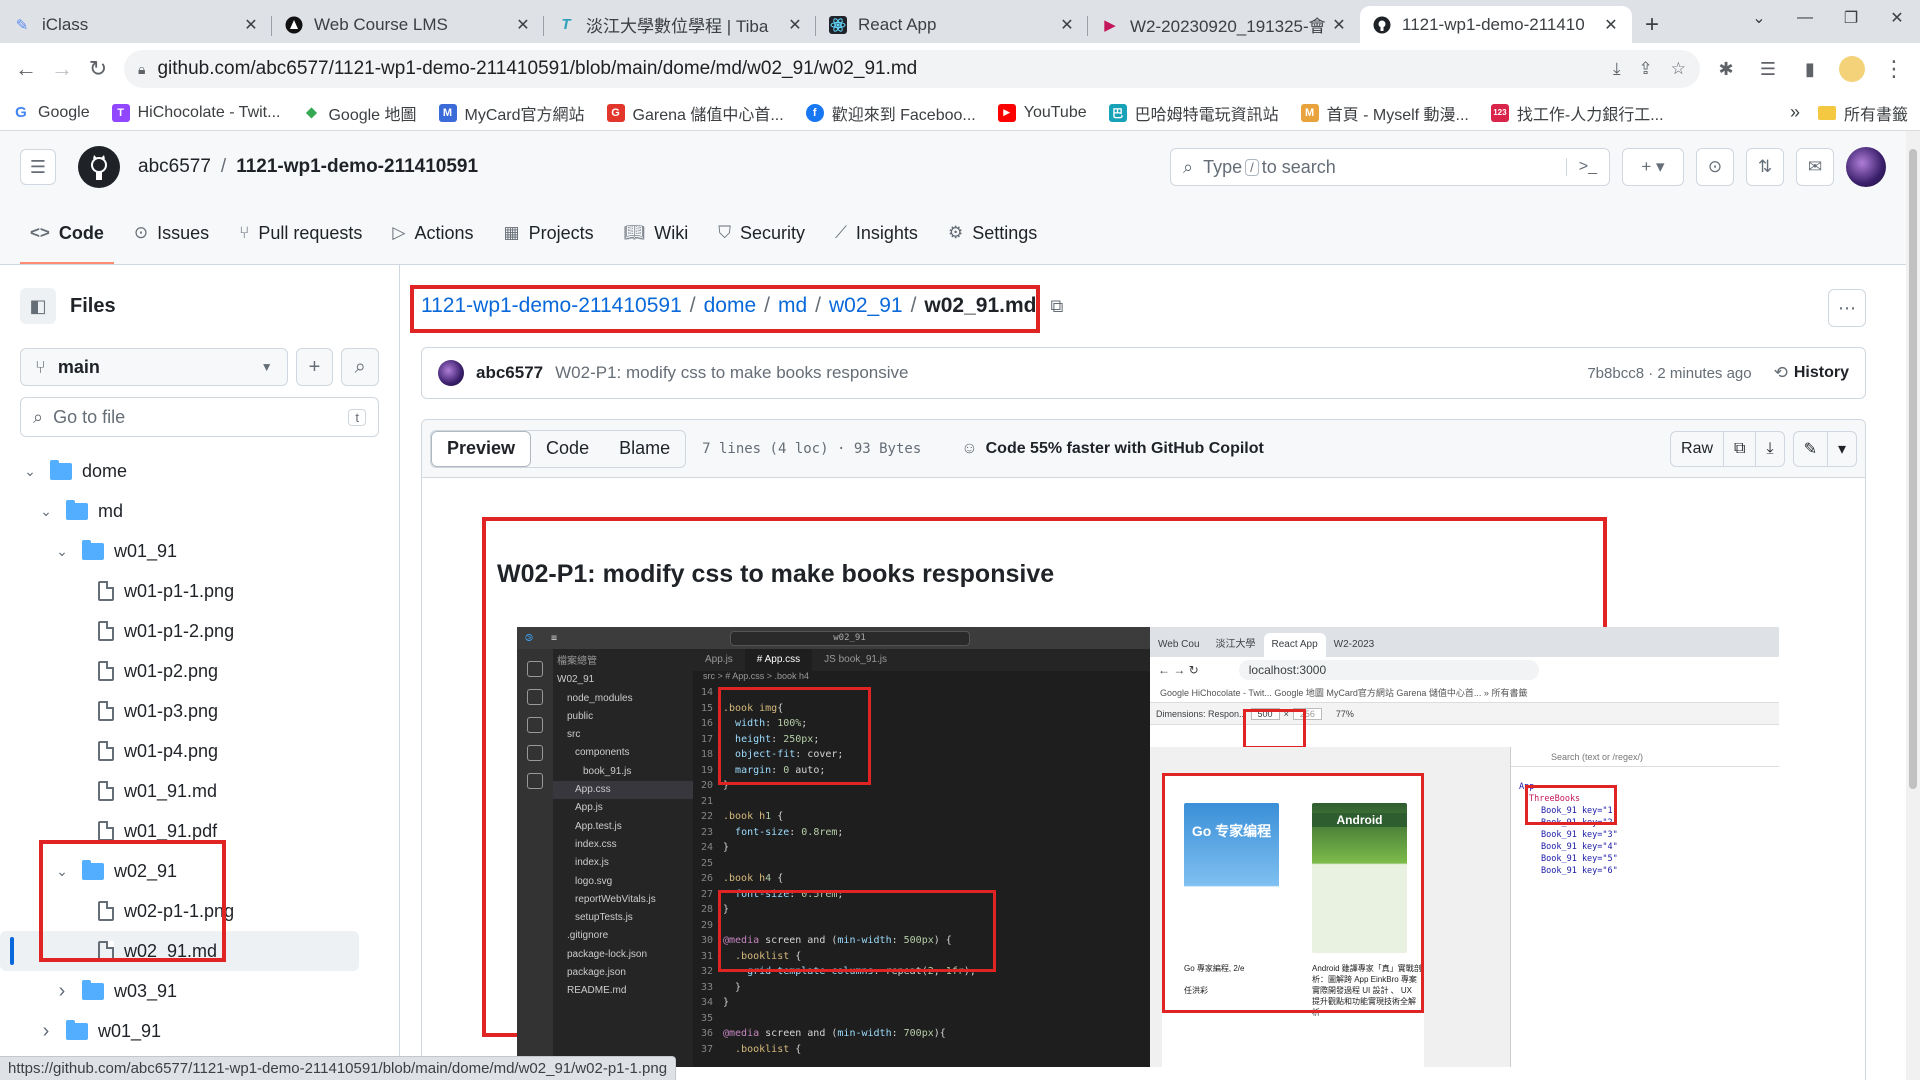 Image resolution: width=1920 pixels, height=1081 pixels. What do you see at coordinates (99, 167) in the screenshot?
I see `github-logo-icon` at bounding box center [99, 167].